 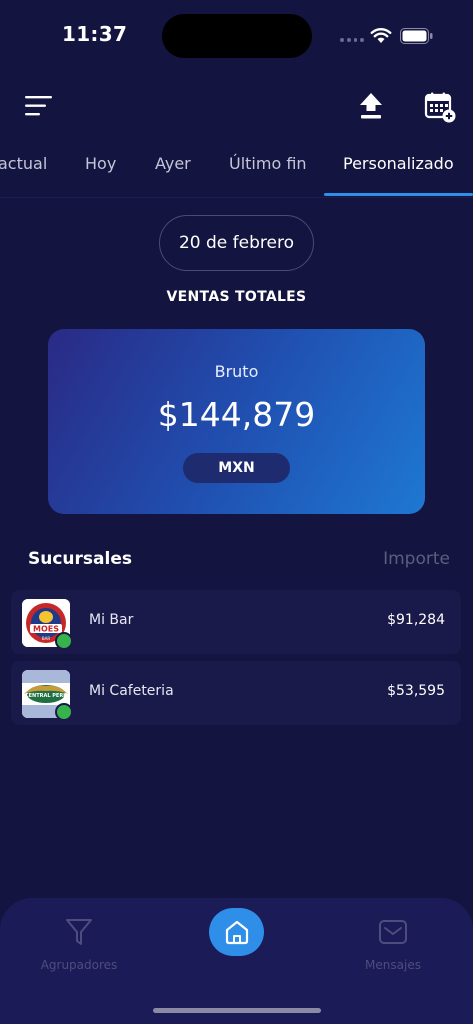 What do you see at coordinates (236, 414) in the screenshot?
I see `sales-amount: $144,879` at bounding box center [236, 414].